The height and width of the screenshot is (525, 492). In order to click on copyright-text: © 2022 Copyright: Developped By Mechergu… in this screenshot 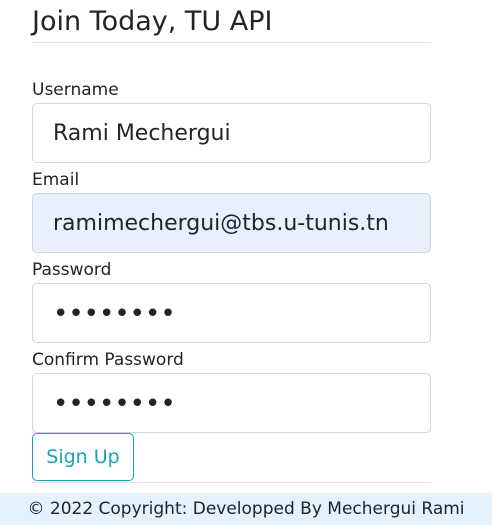, I will do `click(246, 509)`.